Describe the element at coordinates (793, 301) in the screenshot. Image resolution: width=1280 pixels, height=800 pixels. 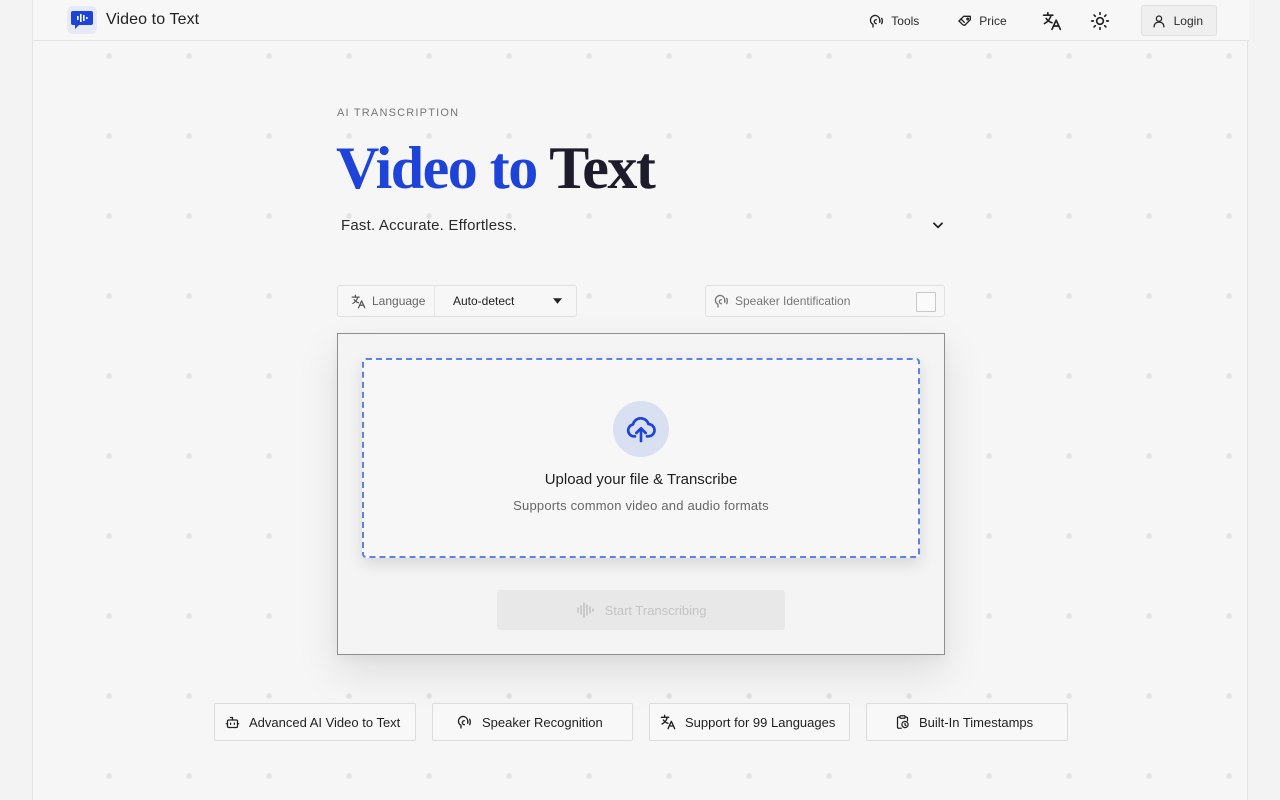
I see `speaker-identification-label: Speaker Identification` at that location.